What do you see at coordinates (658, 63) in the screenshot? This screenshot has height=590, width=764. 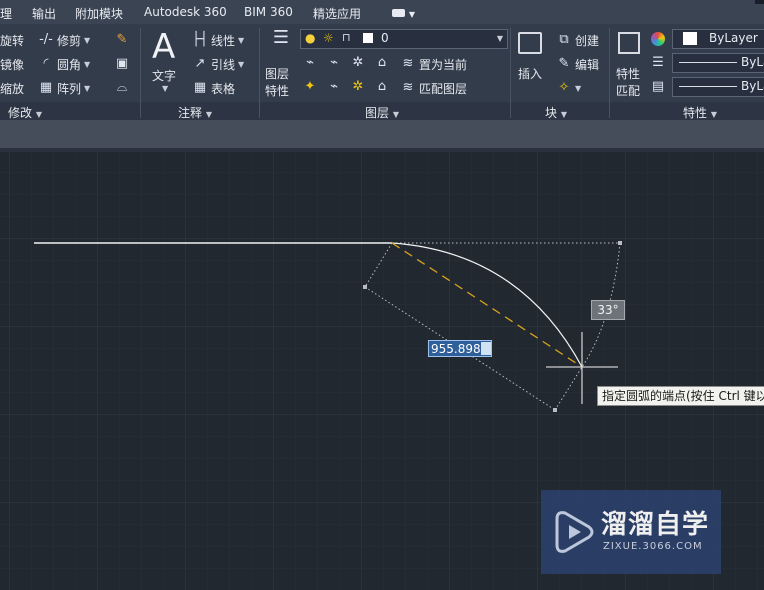 I see `linetype-icon: ☰` at bounding box center [658, 63].